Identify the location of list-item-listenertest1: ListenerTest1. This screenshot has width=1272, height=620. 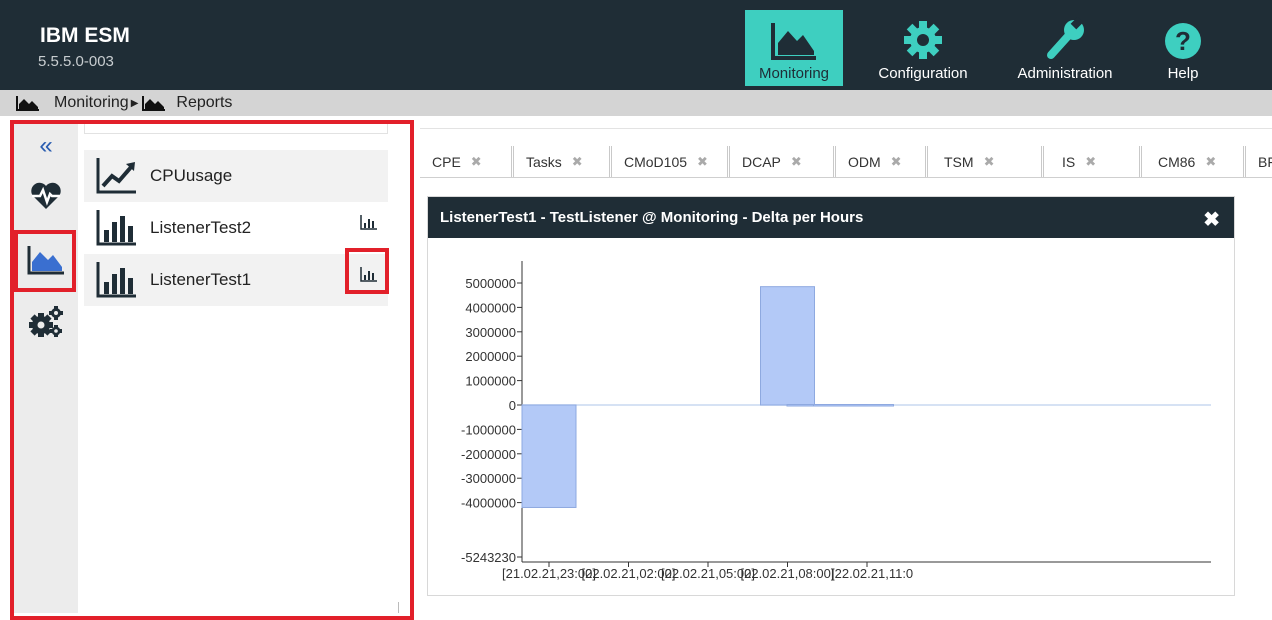
(236, 280).